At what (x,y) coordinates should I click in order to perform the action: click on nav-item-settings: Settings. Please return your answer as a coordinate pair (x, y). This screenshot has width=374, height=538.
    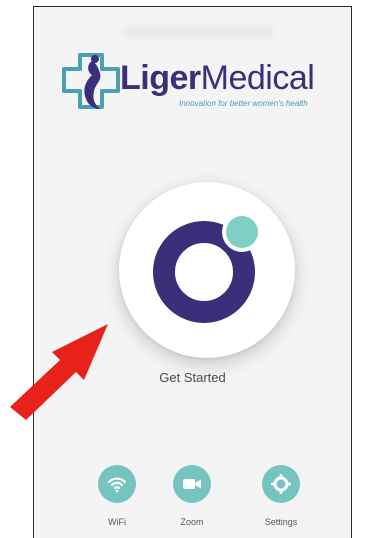
    Looking at the image, I should click on (281, 496).